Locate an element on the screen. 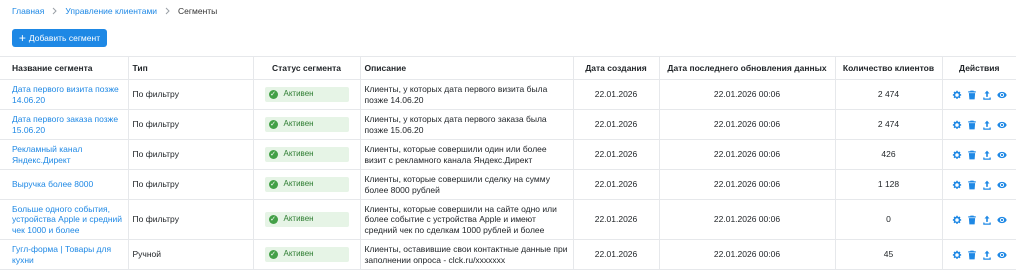 The width and height of the screenshot is (1024, 271). segment-type: Ручной is located at coordinates (190, 254).